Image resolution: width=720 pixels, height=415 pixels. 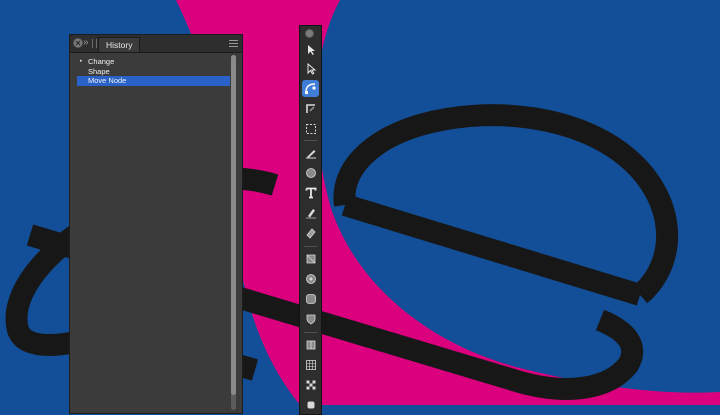 I want to click on text-tool-icon, so click(x=310, y=192).